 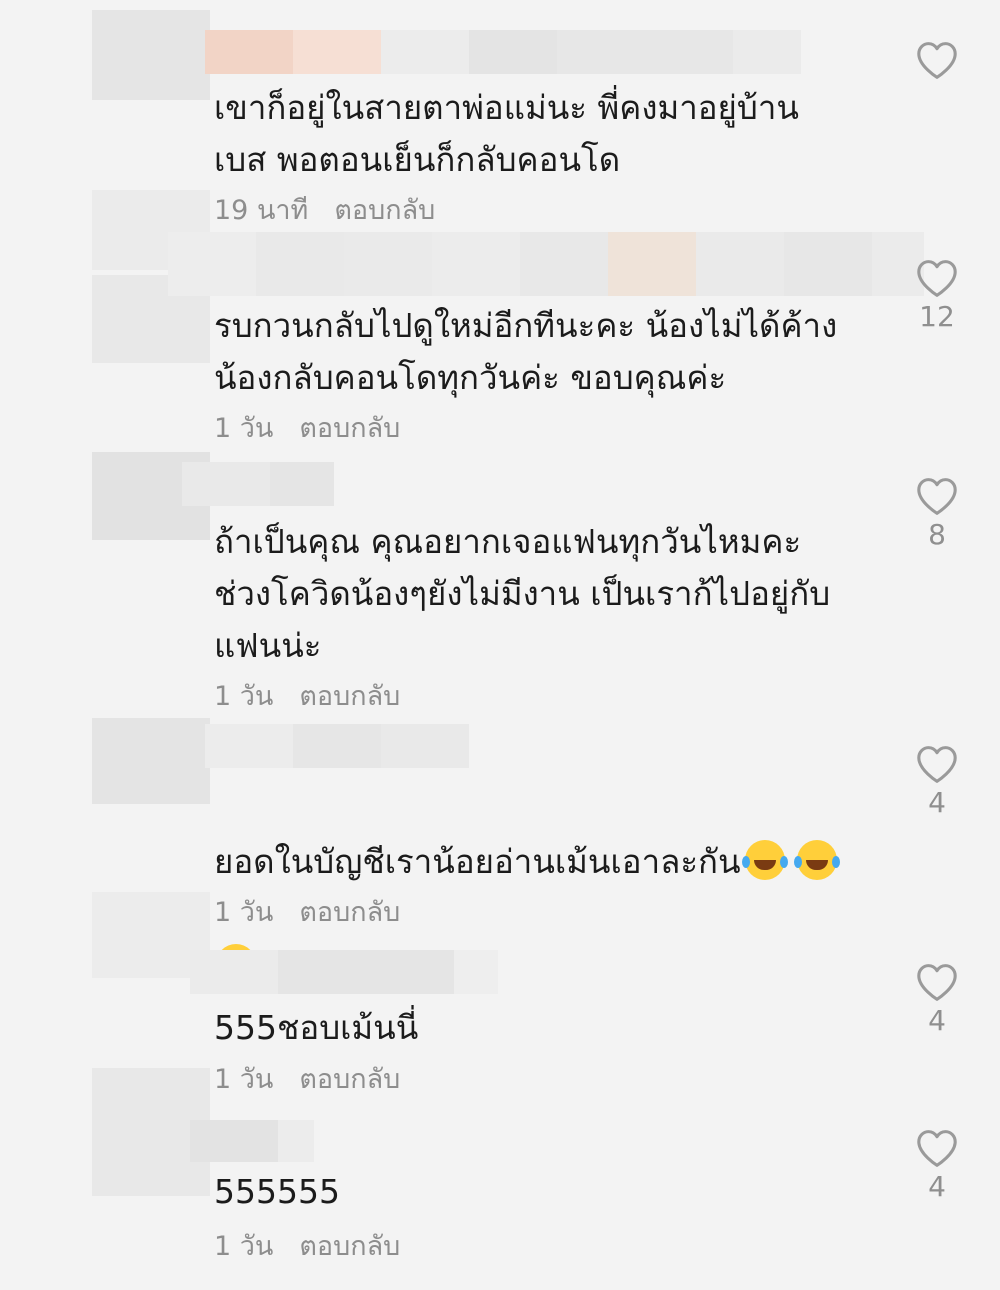 I want to click on comment-text: 555555, so click(x=277, y=1191).